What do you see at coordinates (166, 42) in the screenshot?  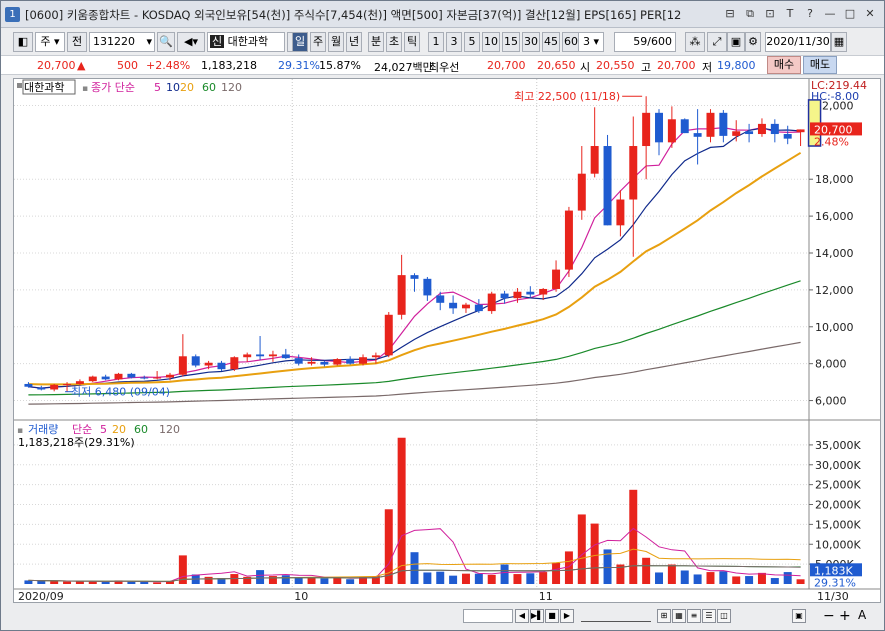 I see `search-icon: 🔍` at bounding box center [166, 42].